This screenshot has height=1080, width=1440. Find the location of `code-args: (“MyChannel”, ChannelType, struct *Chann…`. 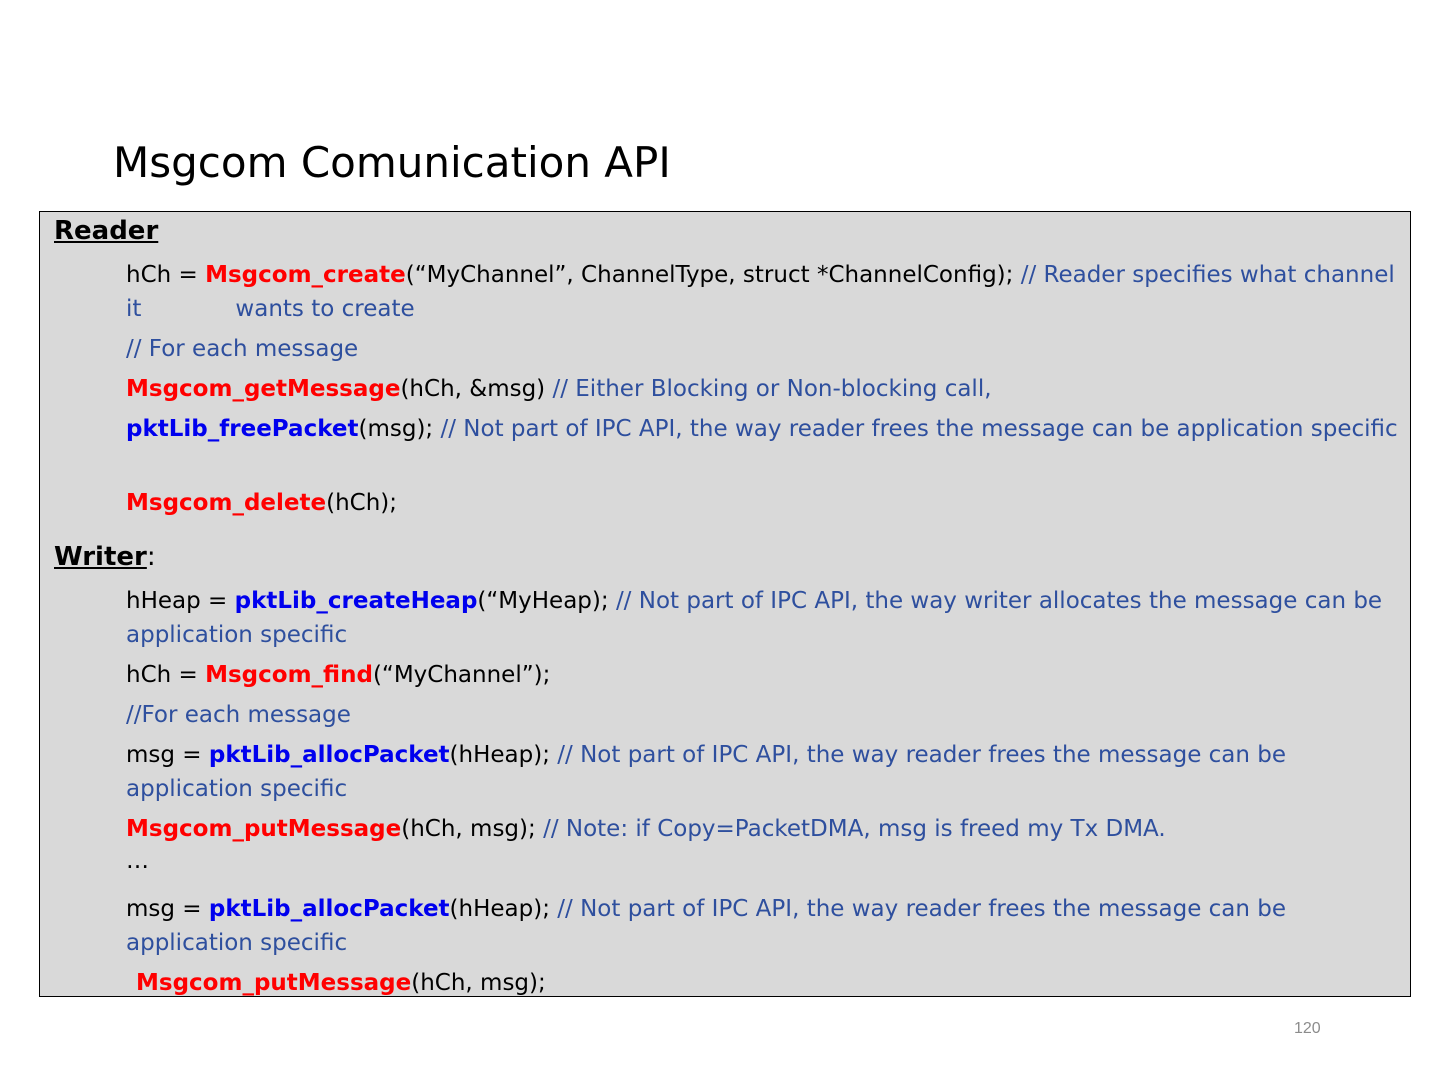

code-args: (“MyChannel”, ChannelType, struct *Chann… is located at coordinates (713, 275).